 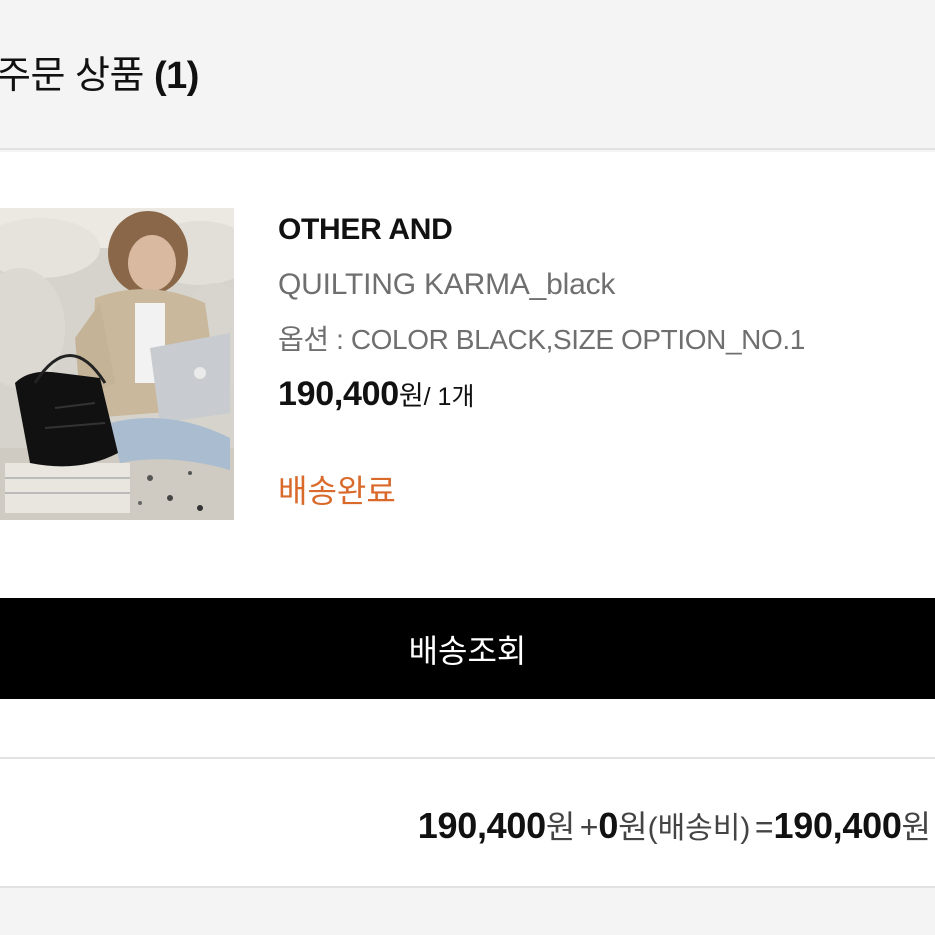 I want to click on product-photo-icon, so click(x=117, y=364).